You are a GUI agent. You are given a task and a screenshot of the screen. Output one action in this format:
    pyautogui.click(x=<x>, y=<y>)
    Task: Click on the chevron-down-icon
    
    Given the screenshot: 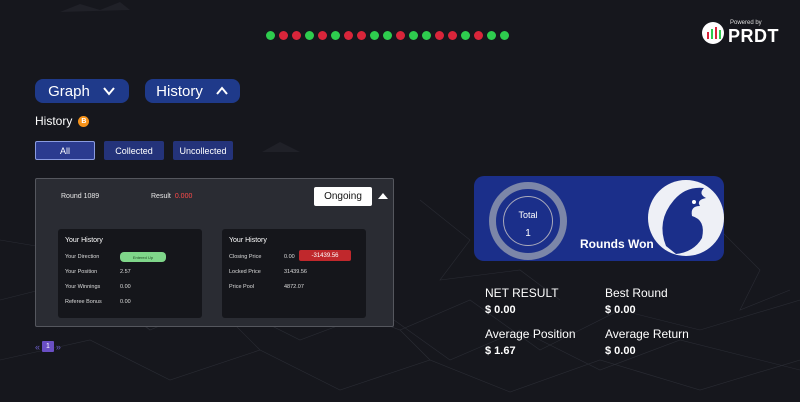 What is the action you would take?
    pyautogui.click(x=109, y=91)
    